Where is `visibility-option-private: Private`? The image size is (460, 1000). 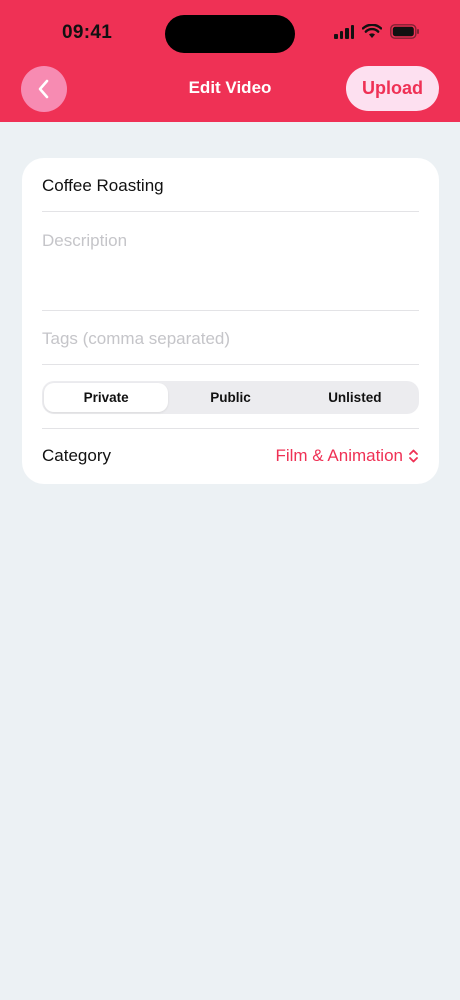 visibility-option-private: Private is located at coordinates (106, 397).